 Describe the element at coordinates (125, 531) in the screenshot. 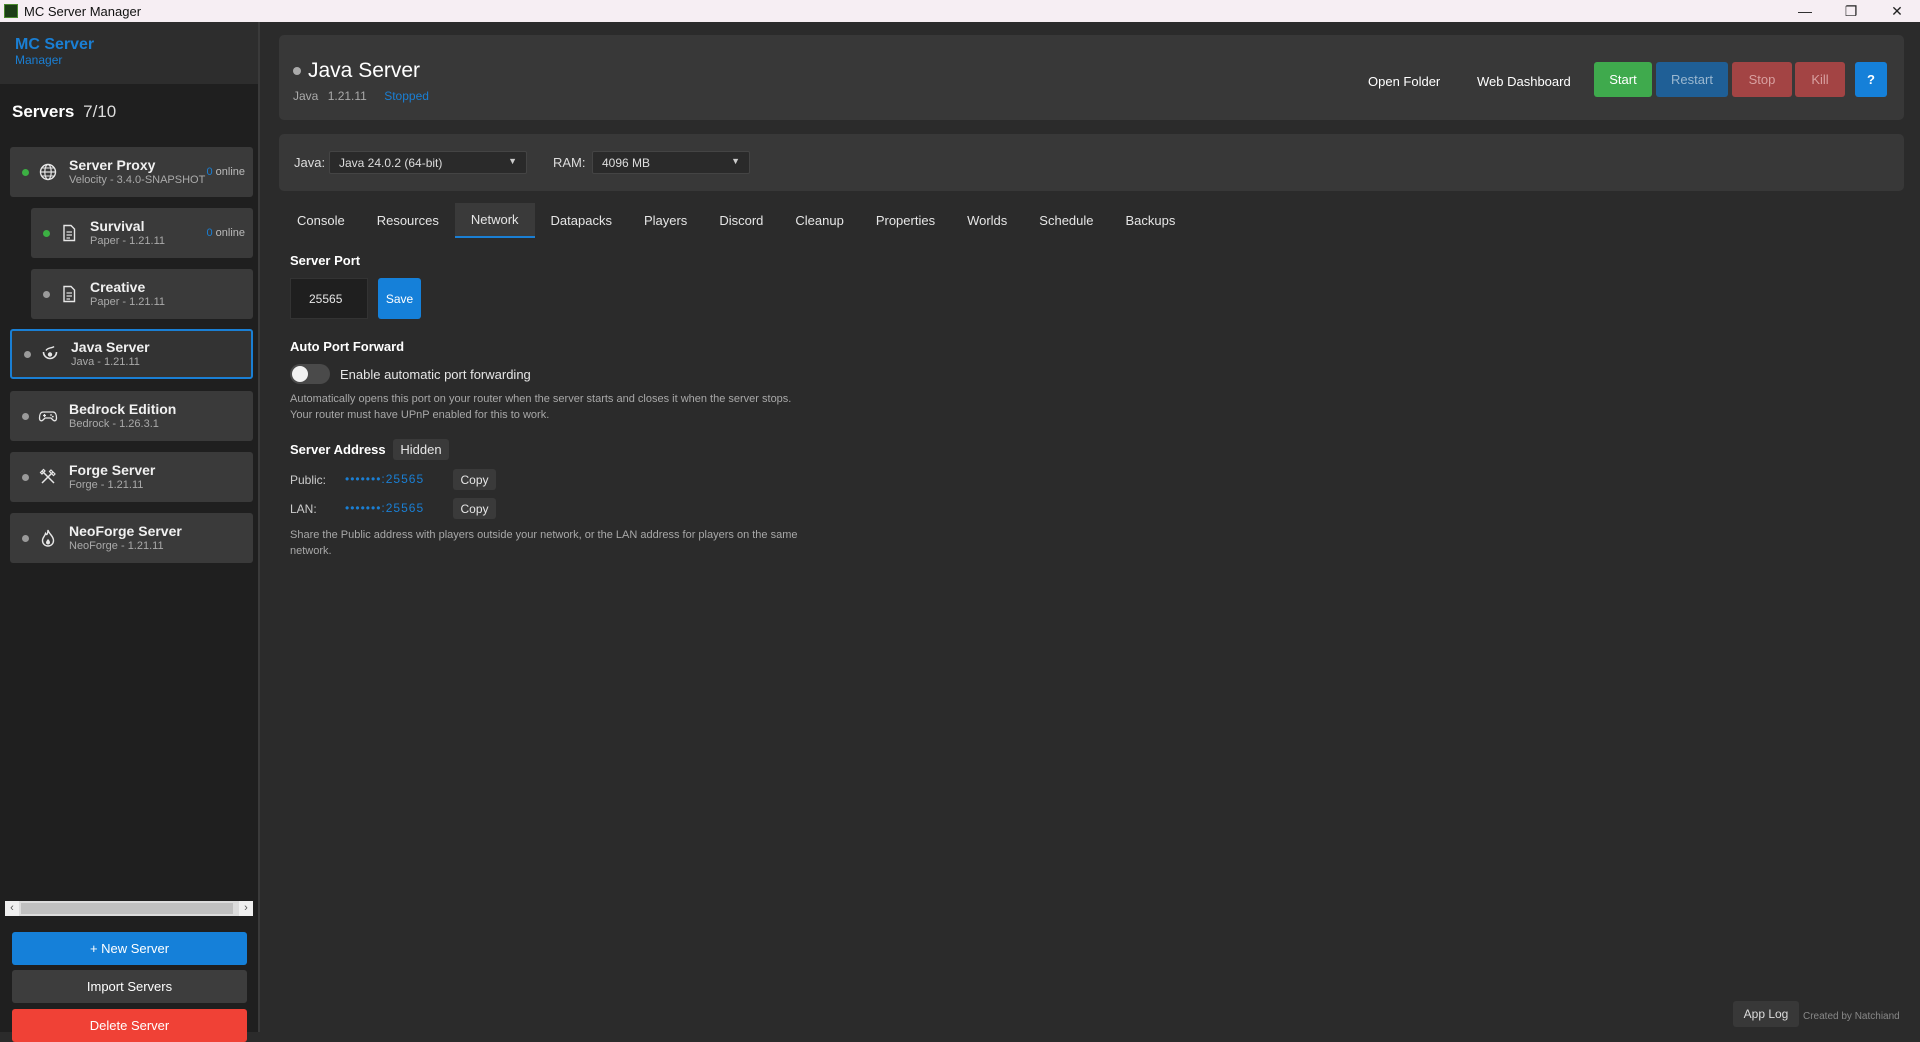

I see `server-name: NeoForge Server` at that location.